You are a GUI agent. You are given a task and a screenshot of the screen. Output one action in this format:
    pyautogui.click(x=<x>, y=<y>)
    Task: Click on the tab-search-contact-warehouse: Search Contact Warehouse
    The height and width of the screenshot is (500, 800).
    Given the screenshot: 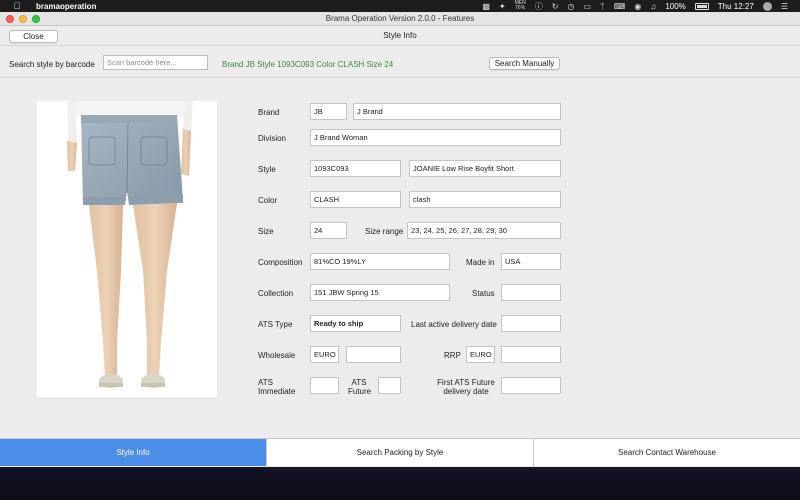 What is the action you would take?
    pyautogui.click(x=667, y=452)
    